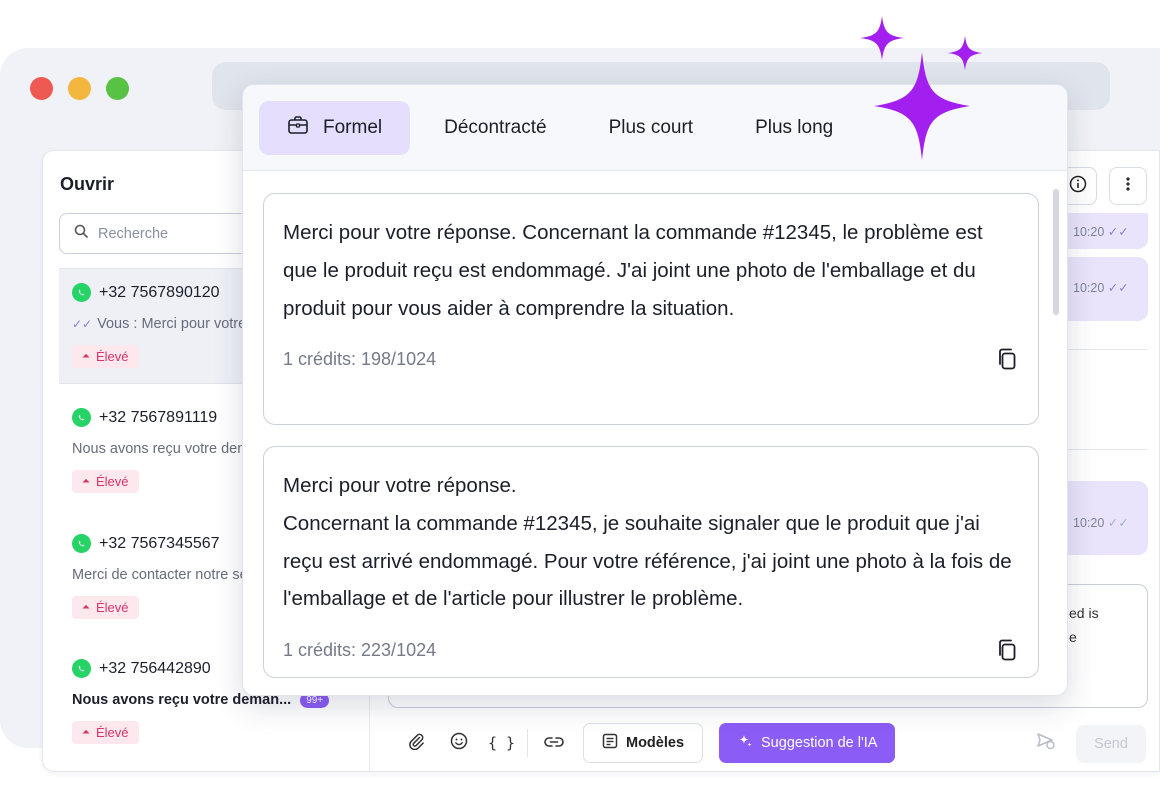  I want to click on tab-plus-court: Plus court, so click(651, 128).